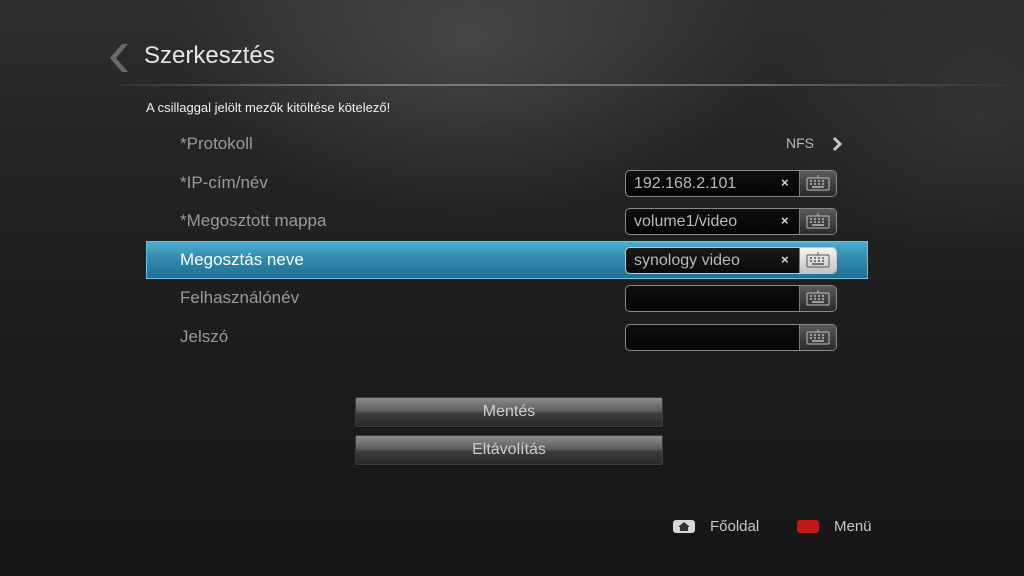 The height and width of the screenshot is (576, 1024). What do you see at coordinates (509, 450) in the screenshot?
I see `remove-button: Eltávolítás` at bounding box center [509, 450].